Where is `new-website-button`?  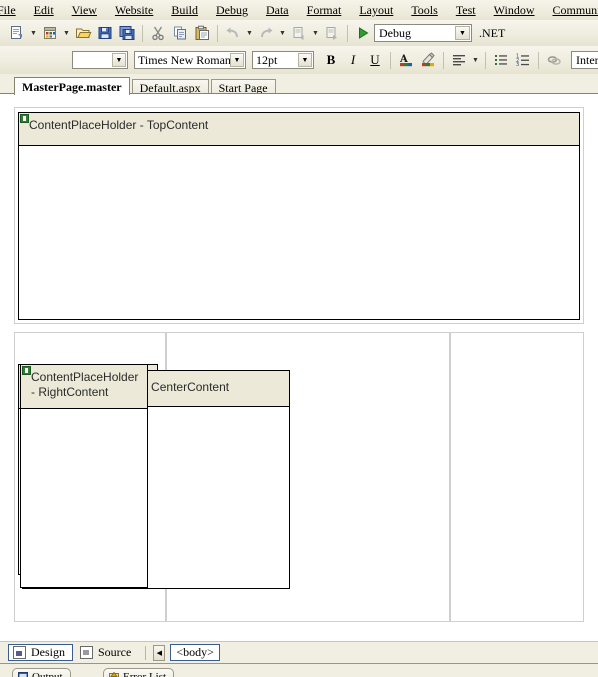
new-website-button is located at coordinates (50, 33).